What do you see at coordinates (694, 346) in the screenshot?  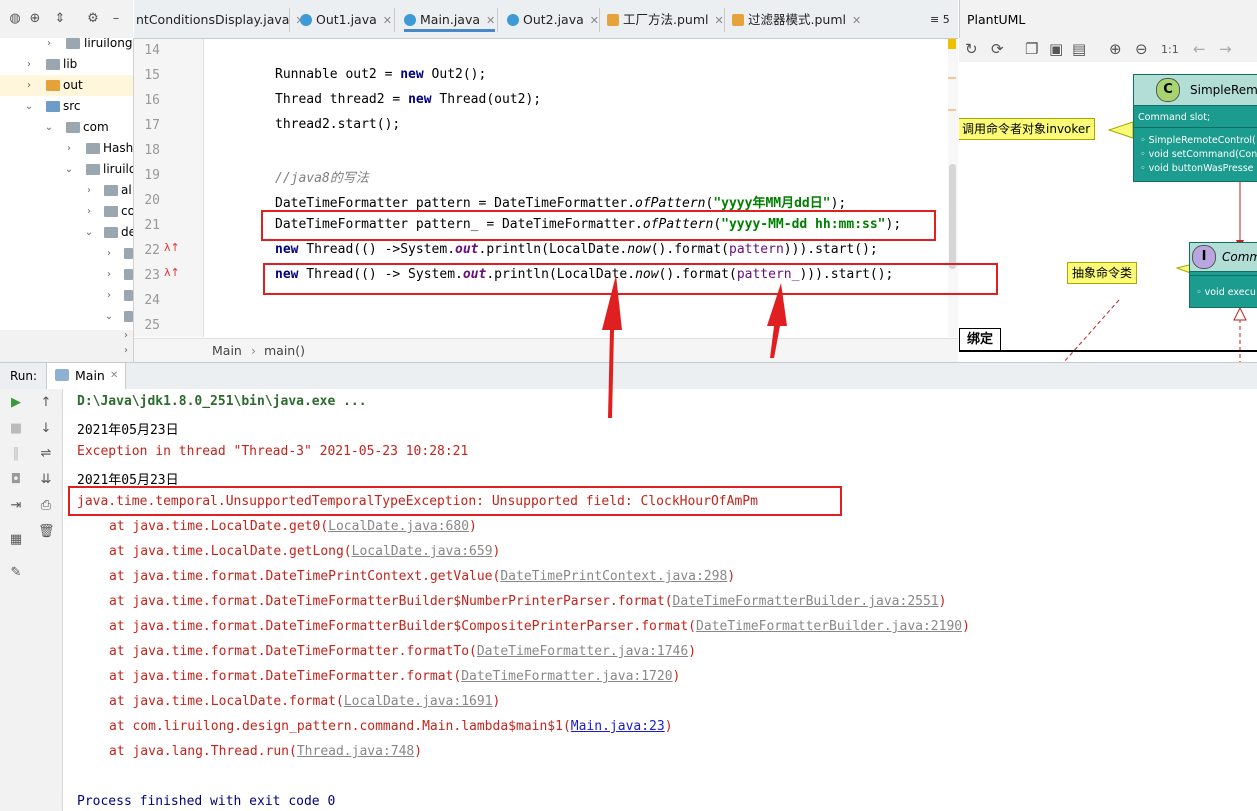 I see `annotation-arrows` at bounding box center [694, 346].